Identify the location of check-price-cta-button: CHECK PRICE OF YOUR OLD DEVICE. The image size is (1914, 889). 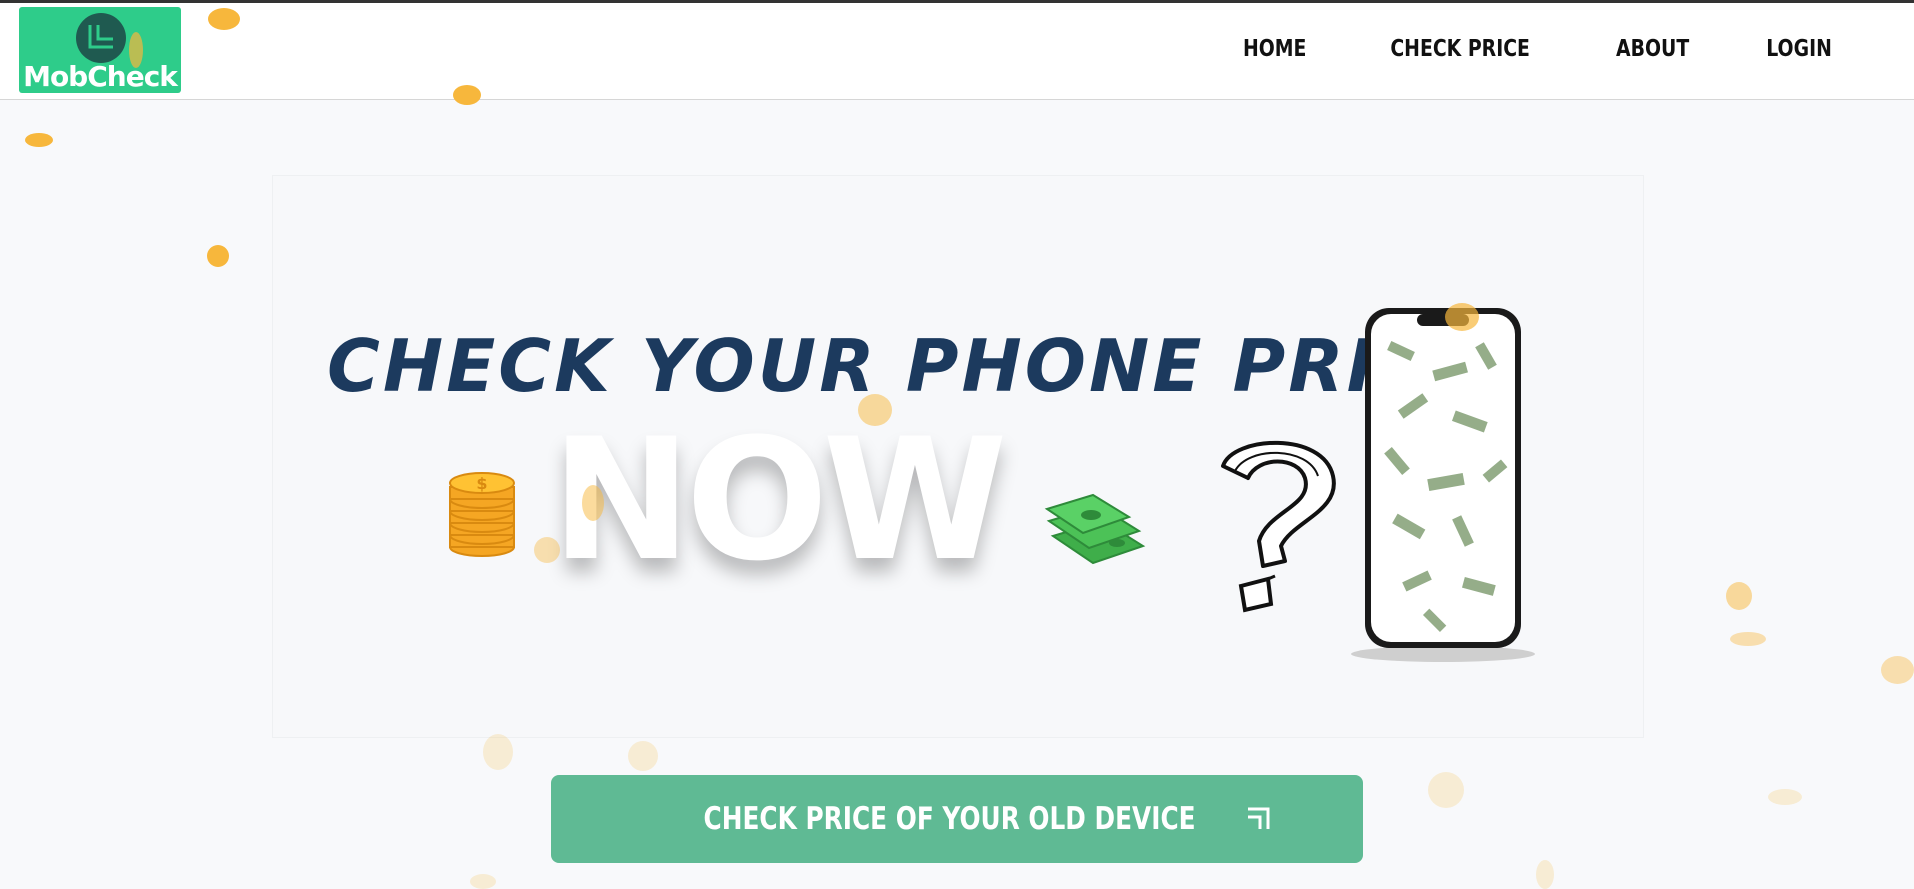
(957, 819).